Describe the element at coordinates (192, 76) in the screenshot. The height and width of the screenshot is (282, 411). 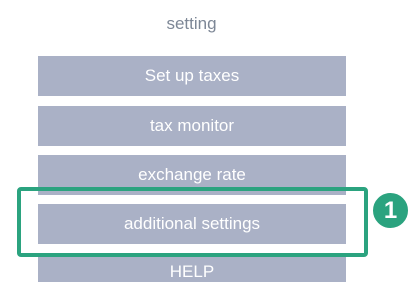
I see `menu-item-set-up-taxes: Set up taxes` at that location.